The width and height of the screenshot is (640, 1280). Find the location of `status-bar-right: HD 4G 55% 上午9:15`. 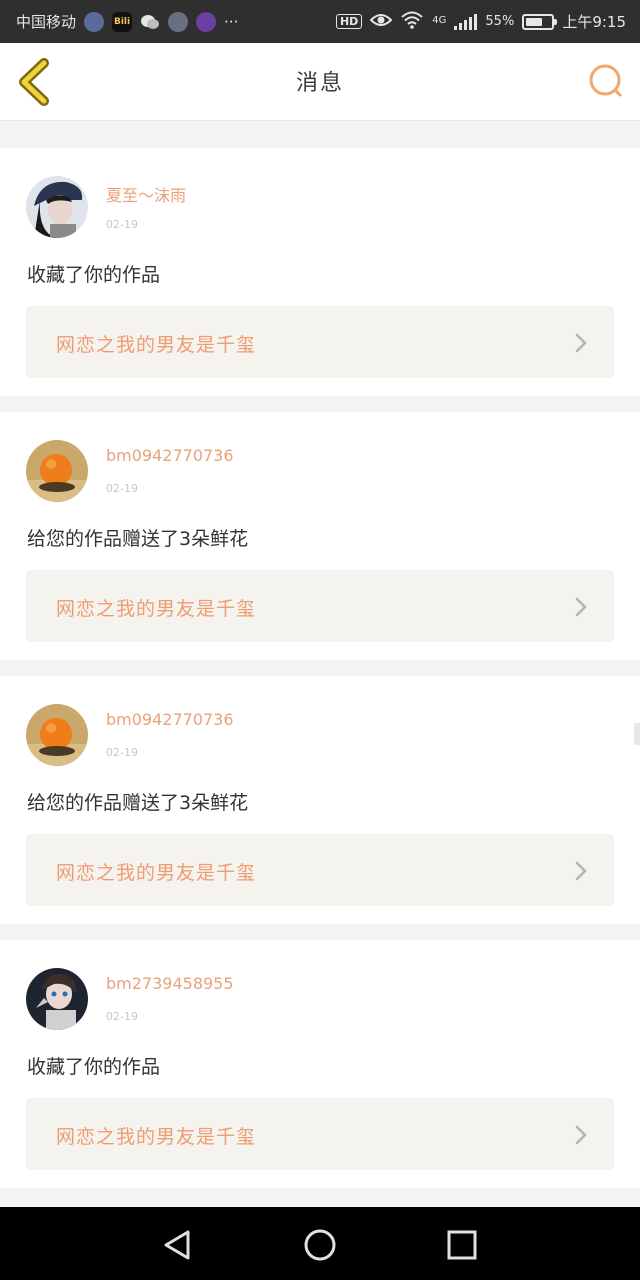

status-bar-right: HD 4G 55% 上午9:15 is located at coordinates (480, 22).